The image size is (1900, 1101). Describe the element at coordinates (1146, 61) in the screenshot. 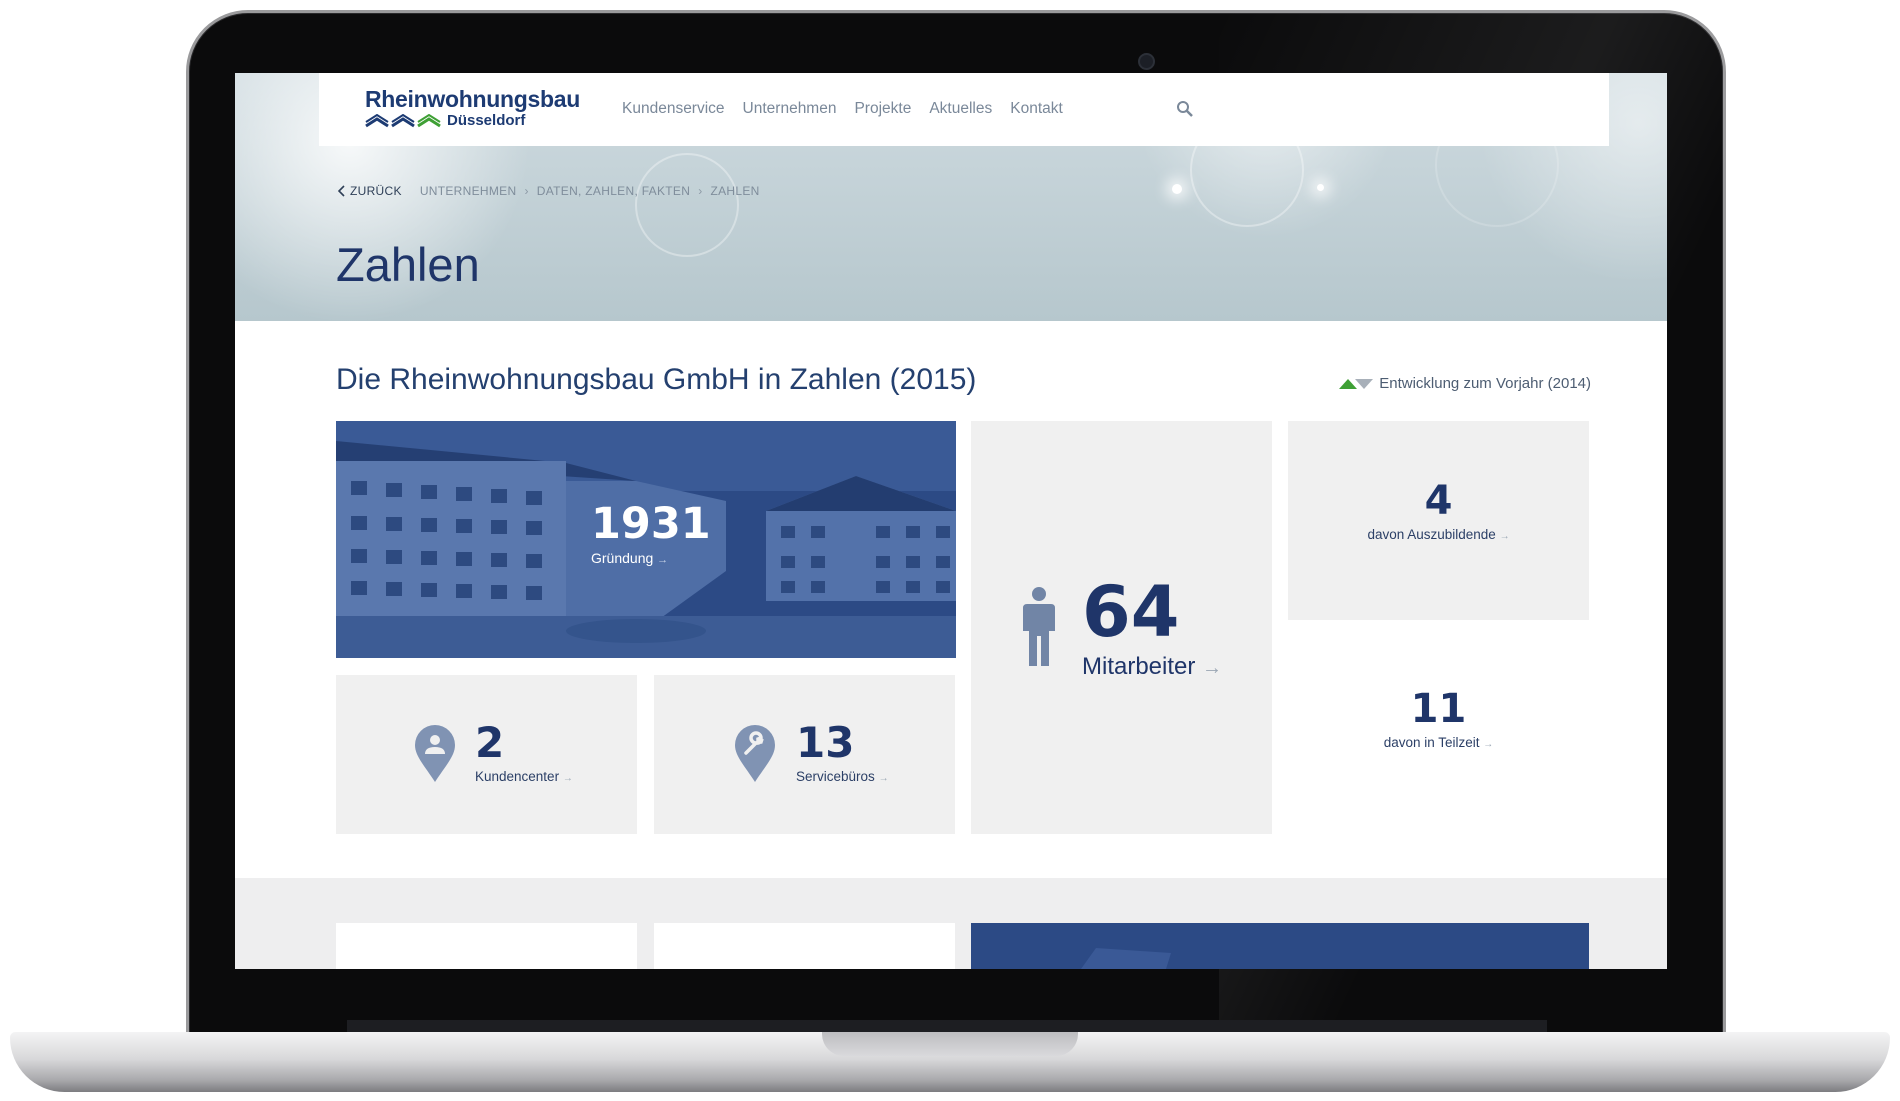

I see `camera-icon` at that location.